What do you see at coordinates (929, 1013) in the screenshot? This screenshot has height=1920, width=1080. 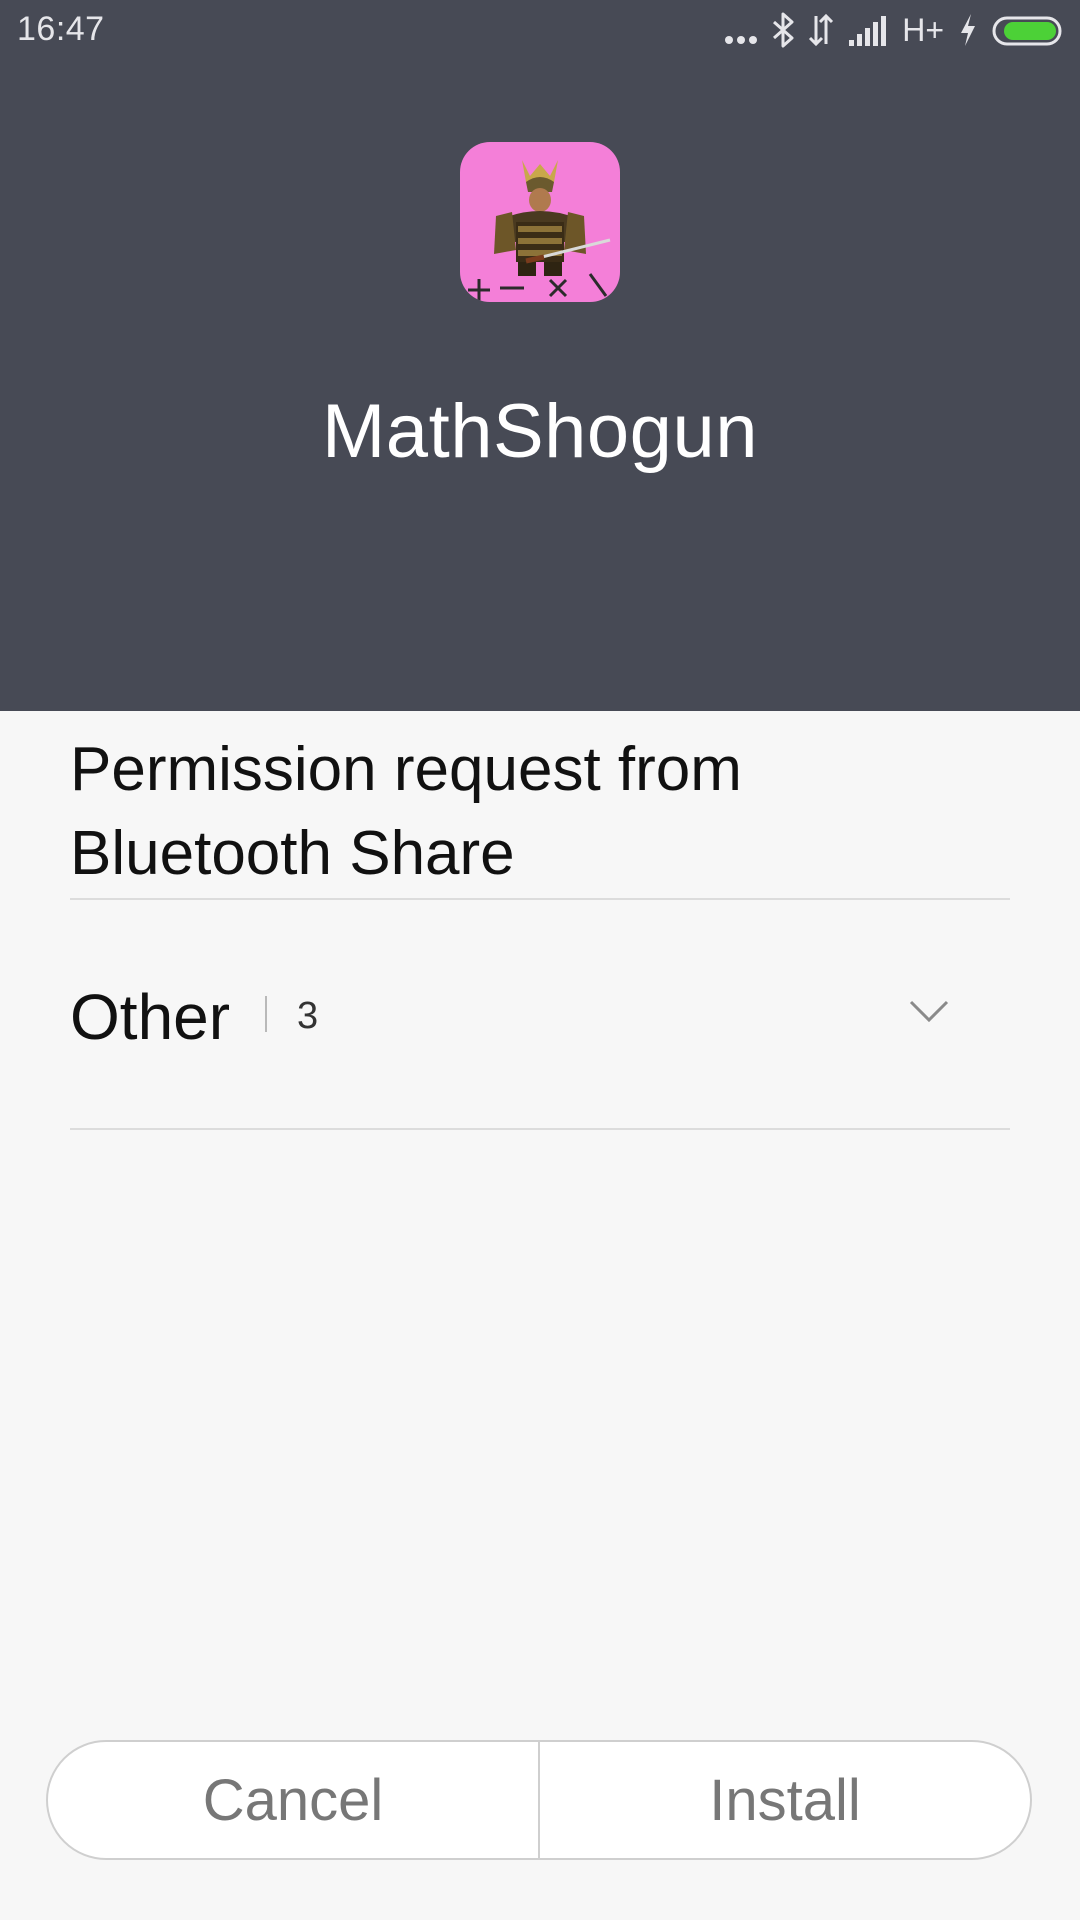 I see `chevron-down-icon` at bounding box center [929, 1013].